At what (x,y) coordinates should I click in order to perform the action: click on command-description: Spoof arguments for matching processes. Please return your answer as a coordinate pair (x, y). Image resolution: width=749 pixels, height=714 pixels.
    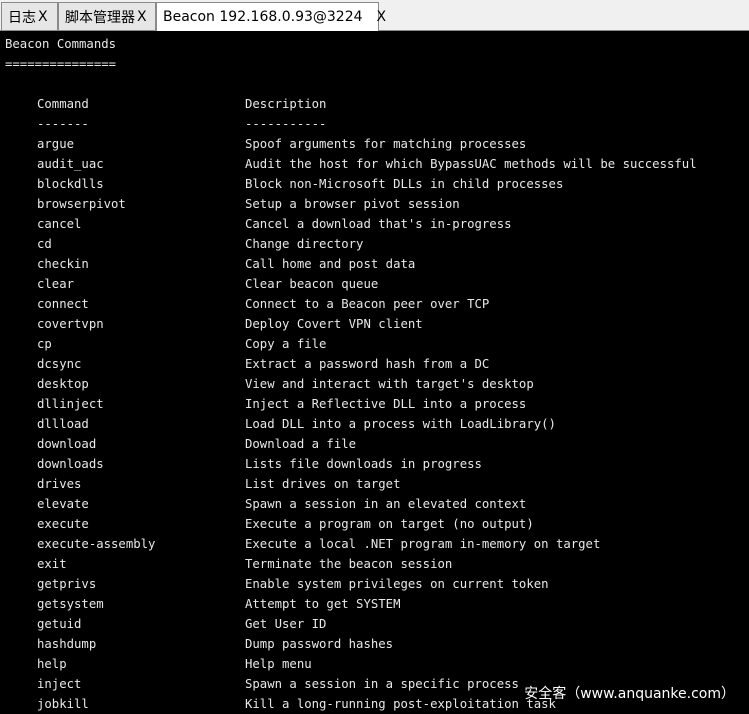
    Looking at the image, I should click on (386, 144).